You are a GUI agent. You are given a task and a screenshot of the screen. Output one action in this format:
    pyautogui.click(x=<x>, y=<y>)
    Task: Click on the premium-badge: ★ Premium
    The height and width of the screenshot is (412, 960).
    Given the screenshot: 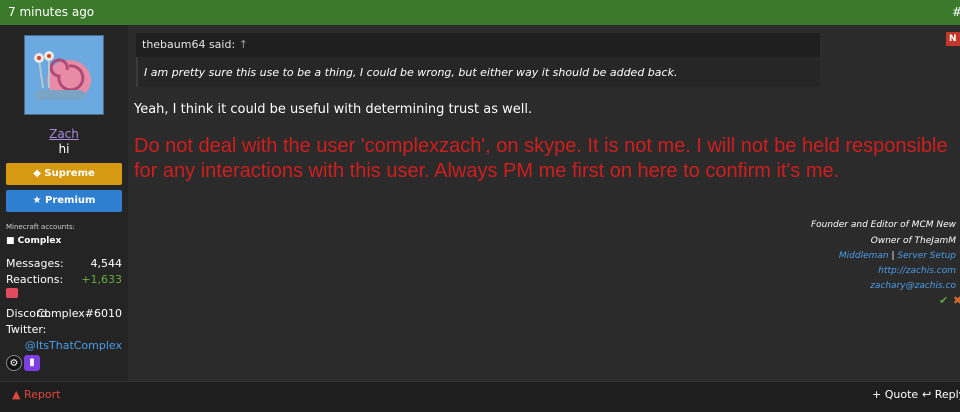 What is the action you would take?
    pyautogui.click(x=64, y=201)
    